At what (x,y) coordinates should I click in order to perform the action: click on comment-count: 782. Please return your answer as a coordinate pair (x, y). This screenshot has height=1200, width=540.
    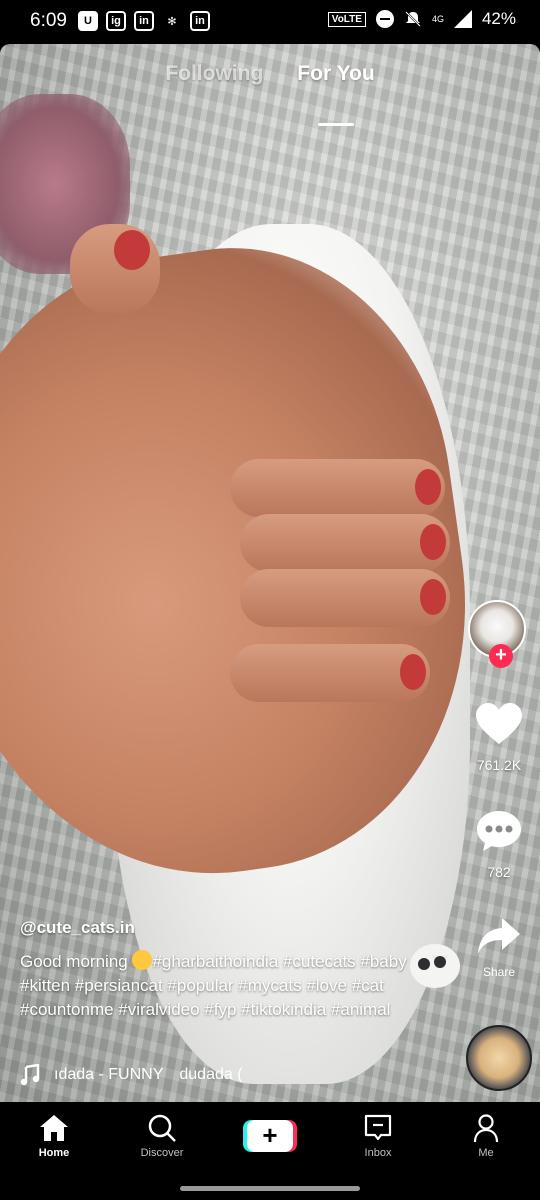
    Looking at the image, I should click on (499, 872).